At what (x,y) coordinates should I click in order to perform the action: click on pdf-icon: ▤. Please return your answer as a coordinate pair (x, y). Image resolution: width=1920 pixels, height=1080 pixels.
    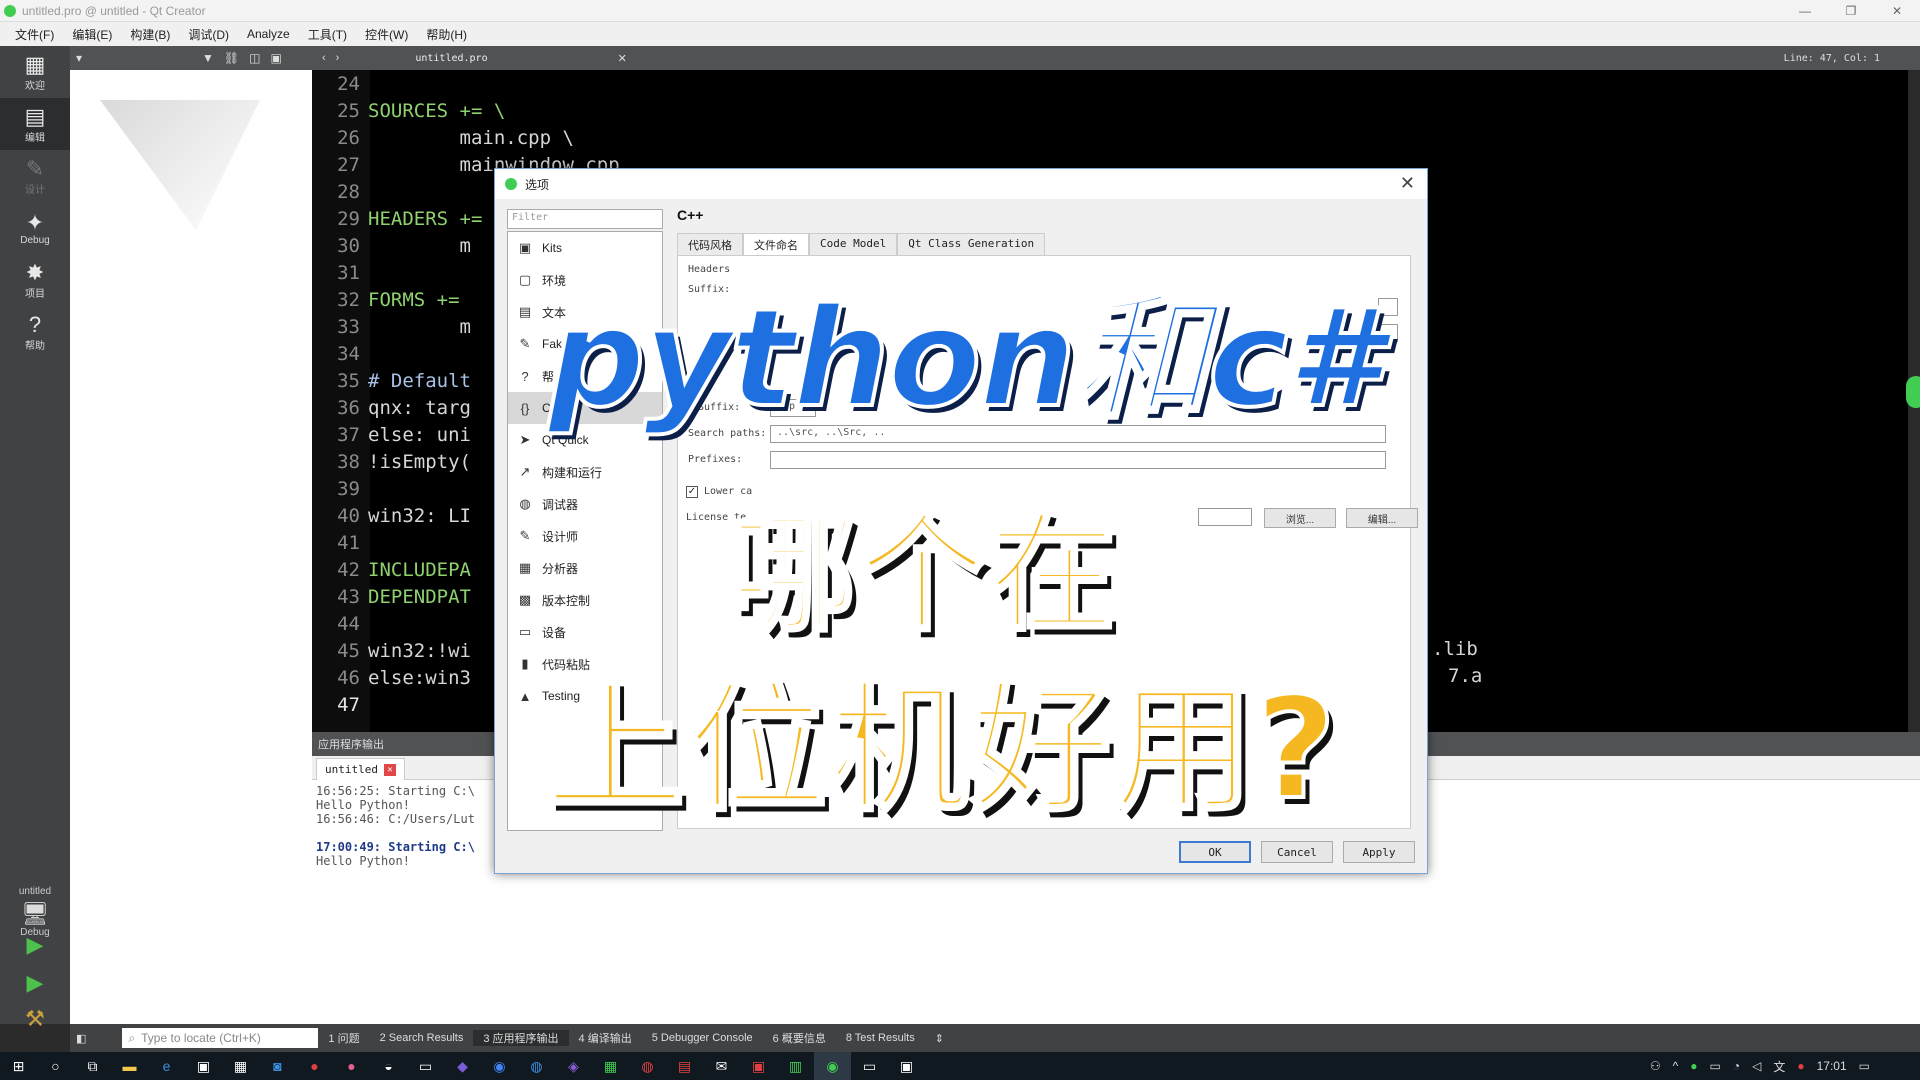
    Looking at the image, I should click on (684, 1066).